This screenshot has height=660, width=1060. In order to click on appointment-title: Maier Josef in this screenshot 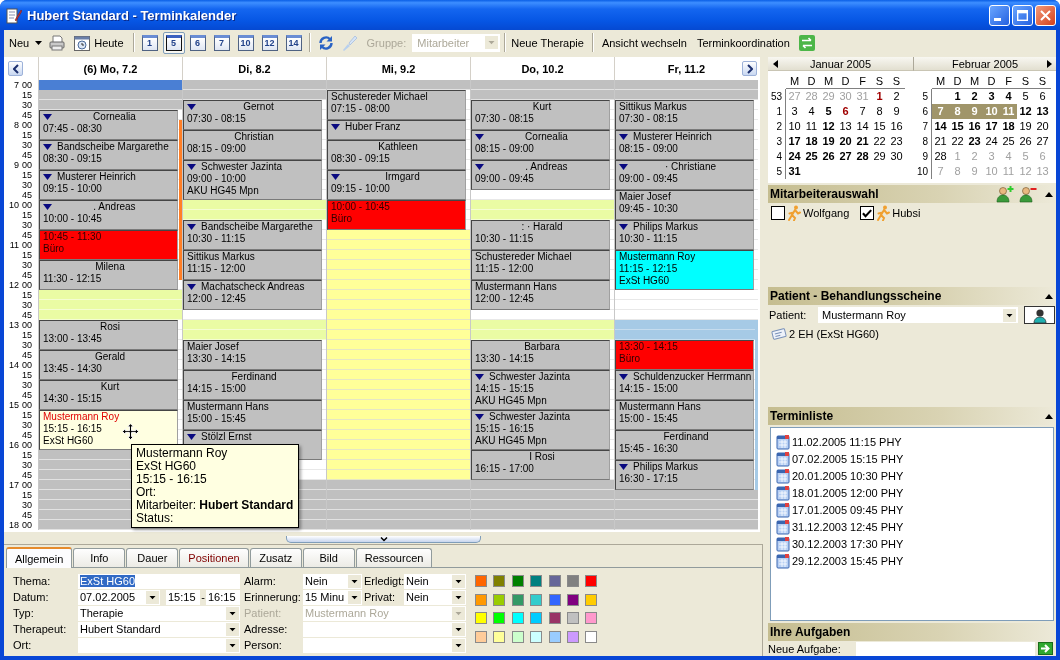, I will do `click(645, 197)`.